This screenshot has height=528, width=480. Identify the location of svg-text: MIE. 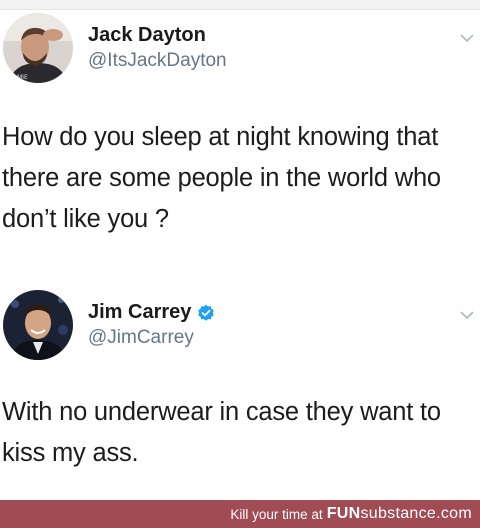
(22, 77).